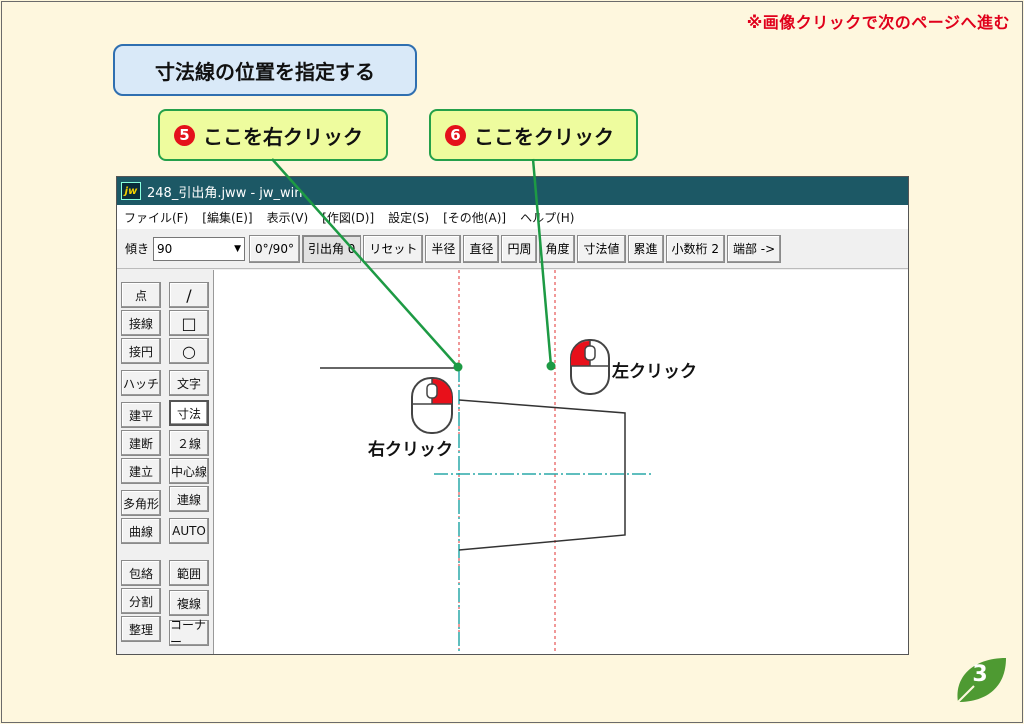  I want to click on tool-center-line: 中心線, so click(189, 471).